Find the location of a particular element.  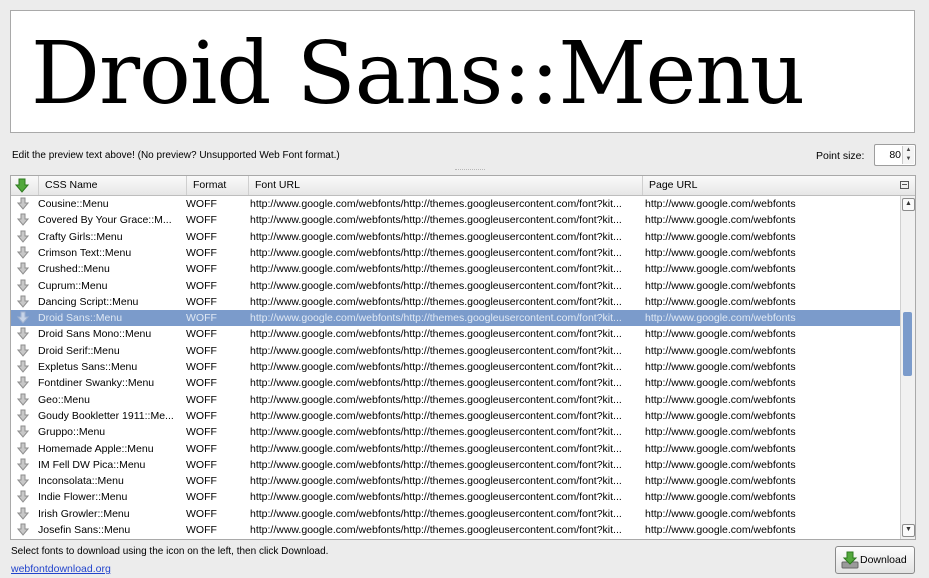

website-link: webfontdownload.org is located at coordinates (61, 569).